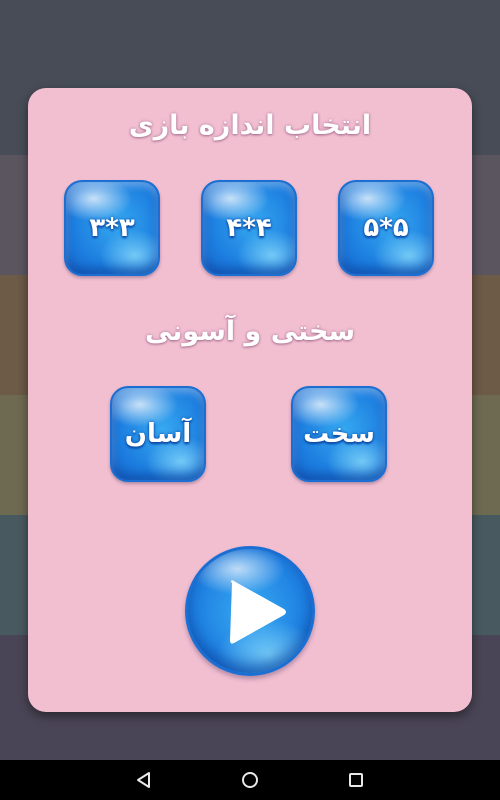 The height and width of the screenshot is (800, 500). I want to click on size-4x4-label: ۴*۴, so click(249, 228).